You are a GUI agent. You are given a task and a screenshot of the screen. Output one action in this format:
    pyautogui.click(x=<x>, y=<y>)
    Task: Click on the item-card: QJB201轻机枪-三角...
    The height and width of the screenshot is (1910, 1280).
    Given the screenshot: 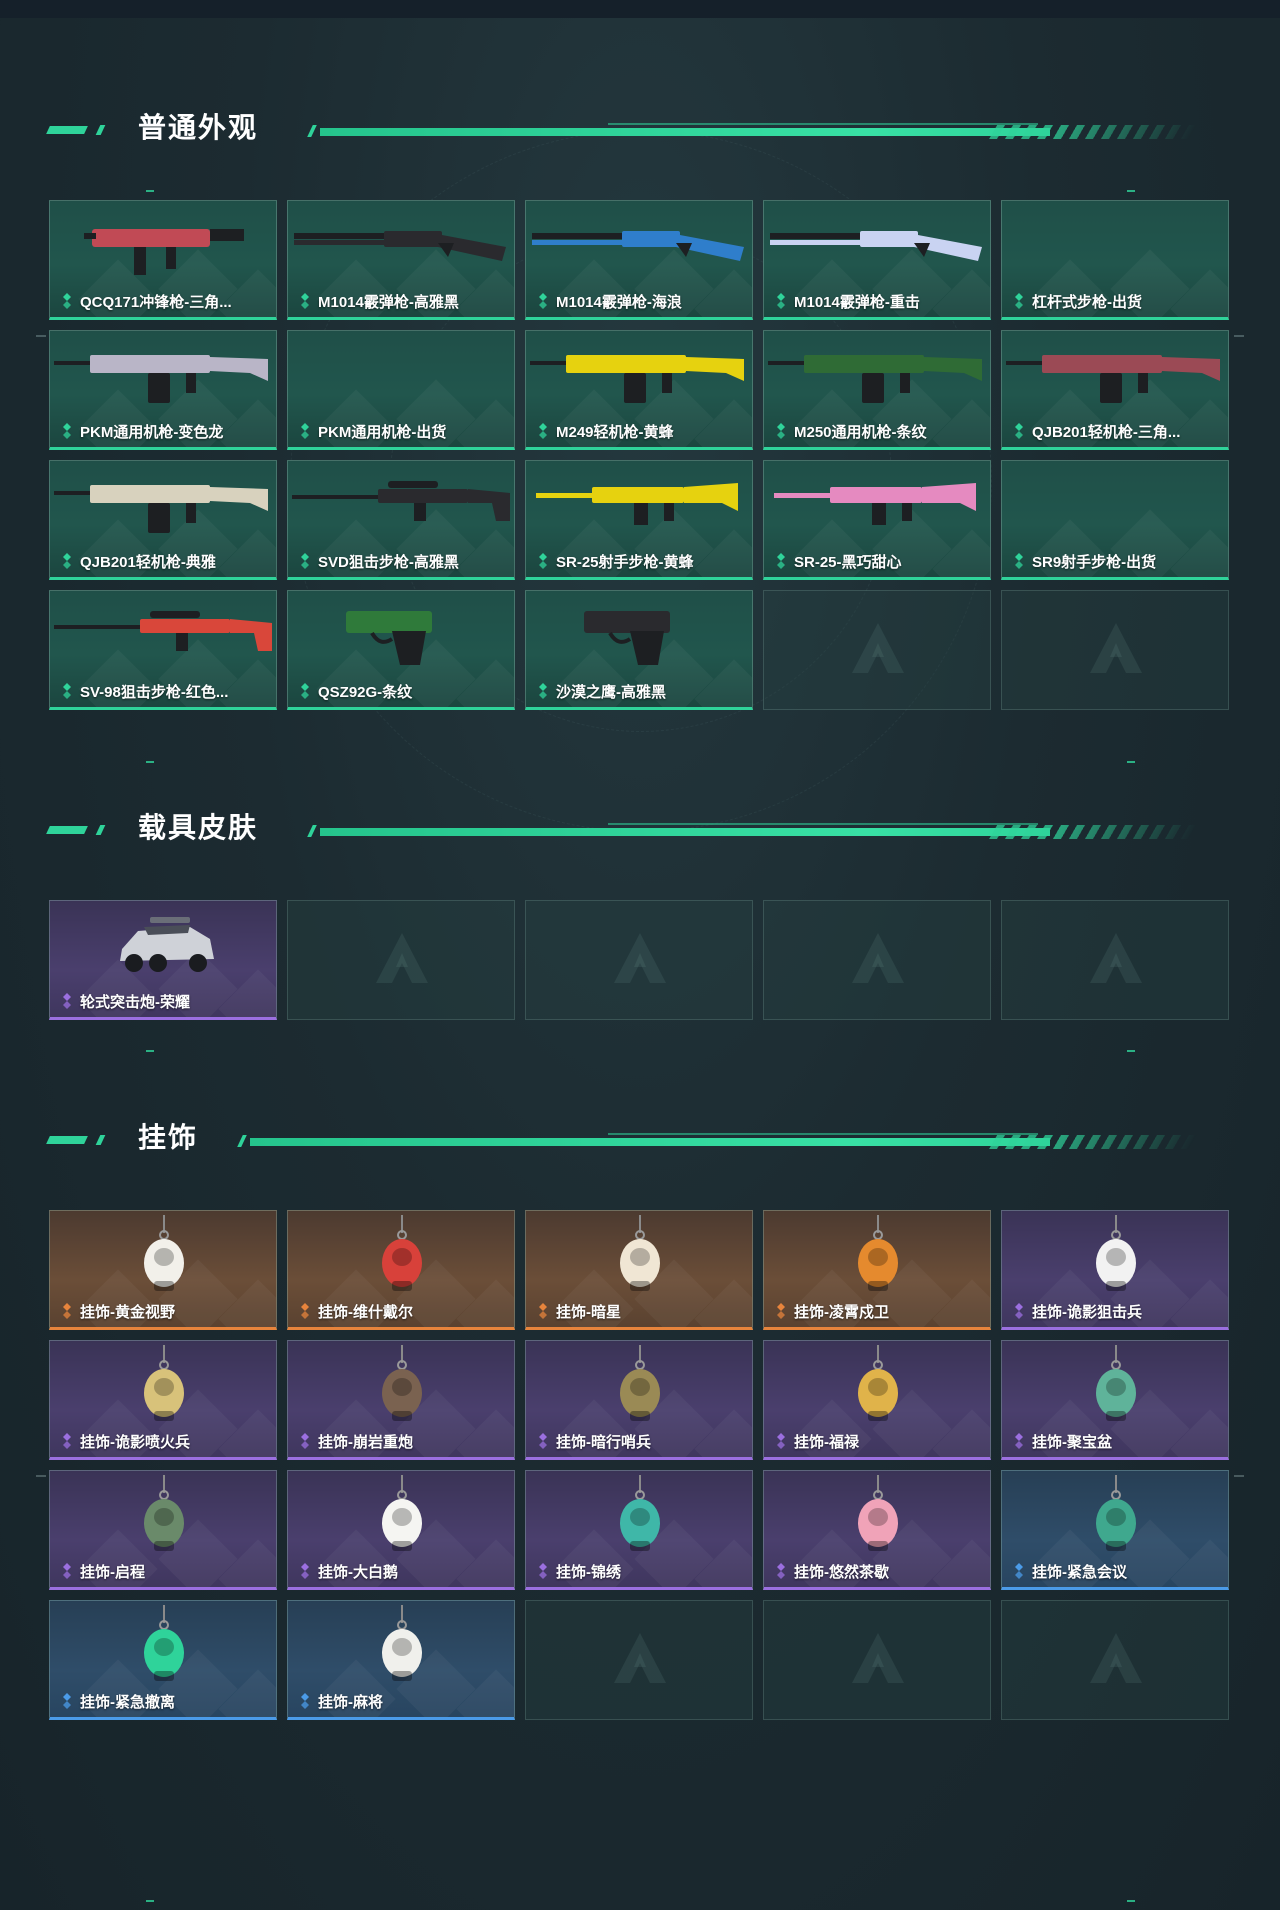 What is the action you would take?
    pyautogui.click(x=1115, y=390)
    